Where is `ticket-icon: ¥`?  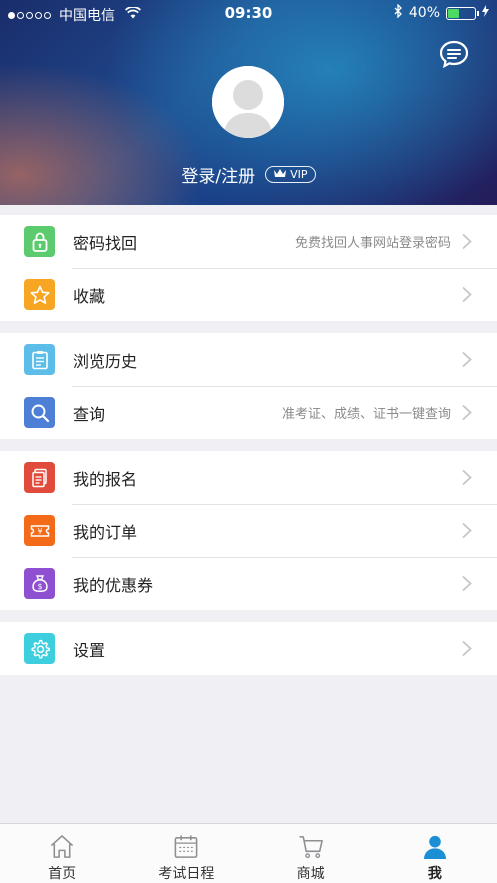
ticket-icon: ¥ is located at coordinates (39, 530).